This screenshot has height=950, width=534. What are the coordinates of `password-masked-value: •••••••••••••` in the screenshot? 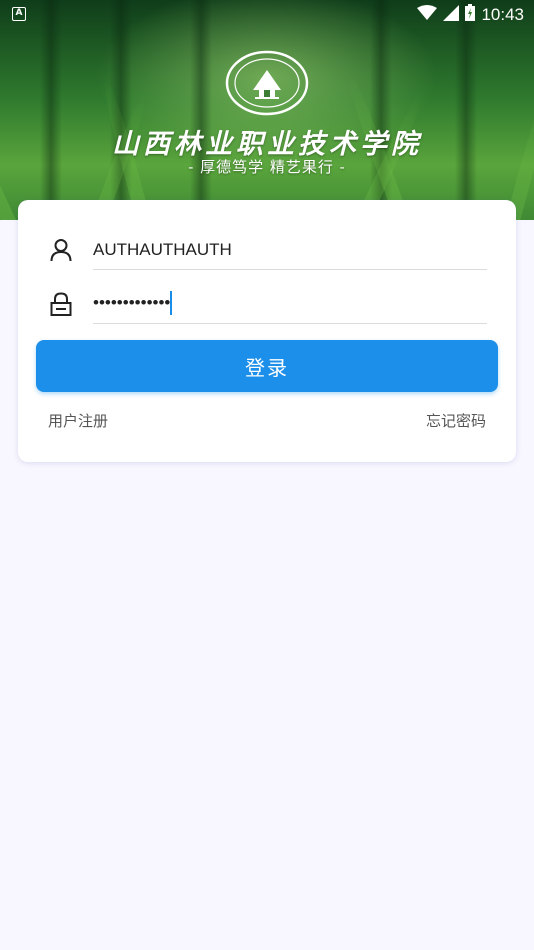 It's located at (132, 302).